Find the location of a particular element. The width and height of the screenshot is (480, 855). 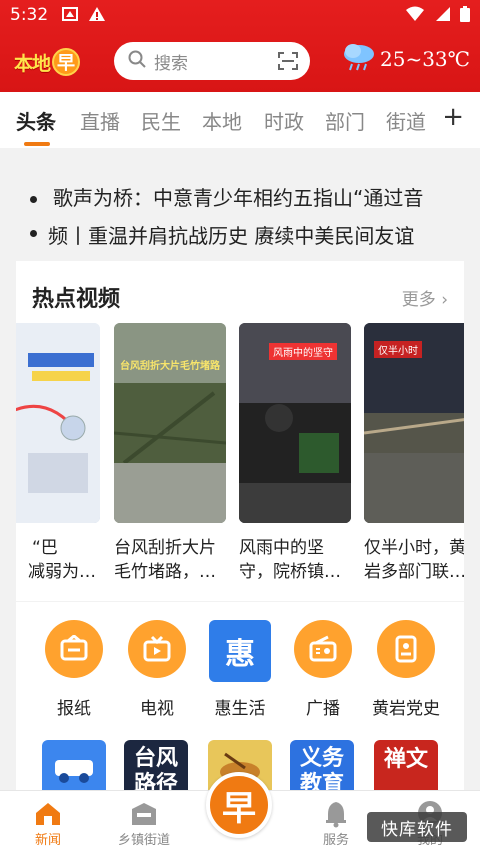

street-icon is located at coordinates (144, 814).